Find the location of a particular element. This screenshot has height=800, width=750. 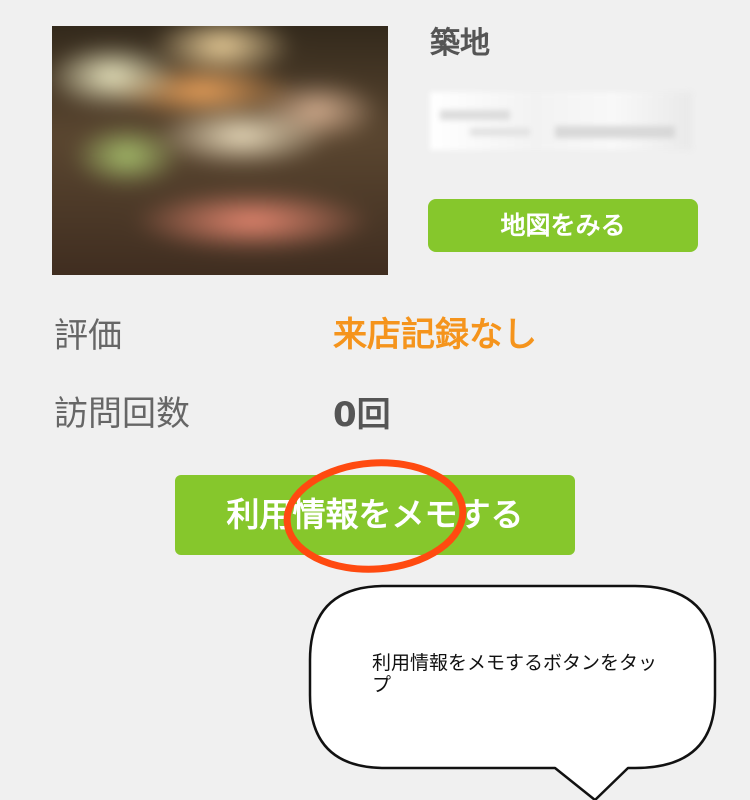

shop-address-redacted is located at coordinates (561, 121).